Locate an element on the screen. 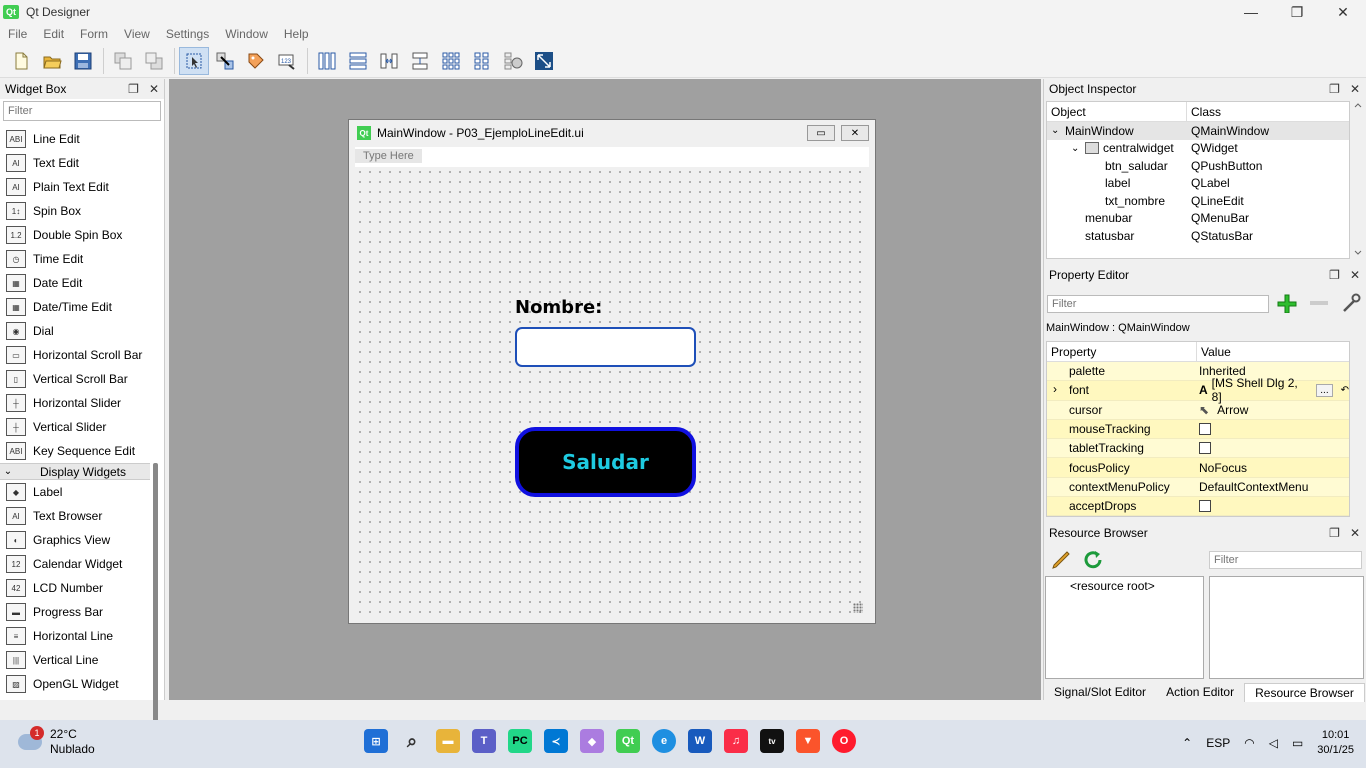 The image size is (1366, 768). object-tree-row: ⌄ MainWindow QMainWindow is located at coordinates (1198, 131).